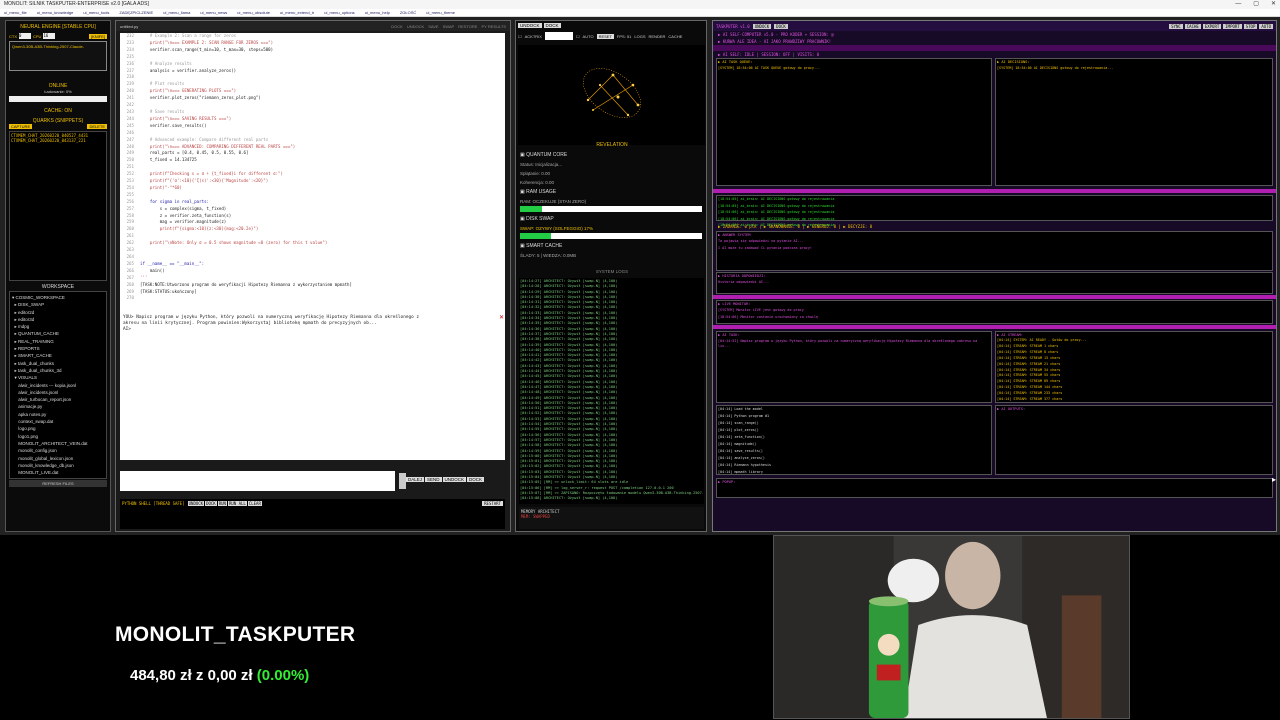 This screenshot has height=720, width=1280. Describe the element at coordinates (58, 341) in the screenshot. I see `tree-item: ▸ REAL_TRAINING` at that location.